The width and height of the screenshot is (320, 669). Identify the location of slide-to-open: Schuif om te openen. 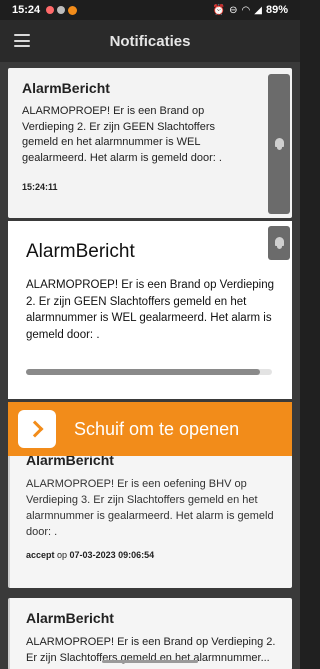
(150, 429).